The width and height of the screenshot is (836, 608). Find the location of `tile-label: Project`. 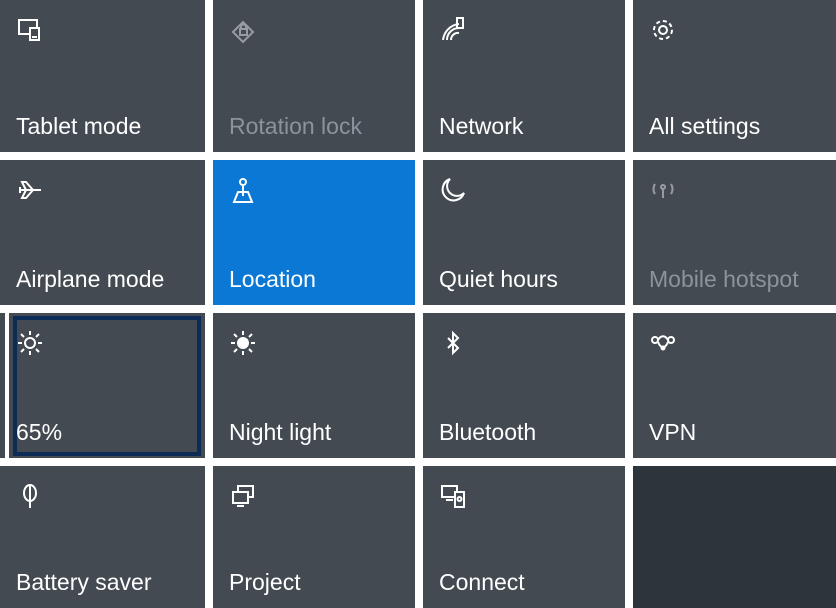

tile-label: Project is located at coordinates (265, 582).